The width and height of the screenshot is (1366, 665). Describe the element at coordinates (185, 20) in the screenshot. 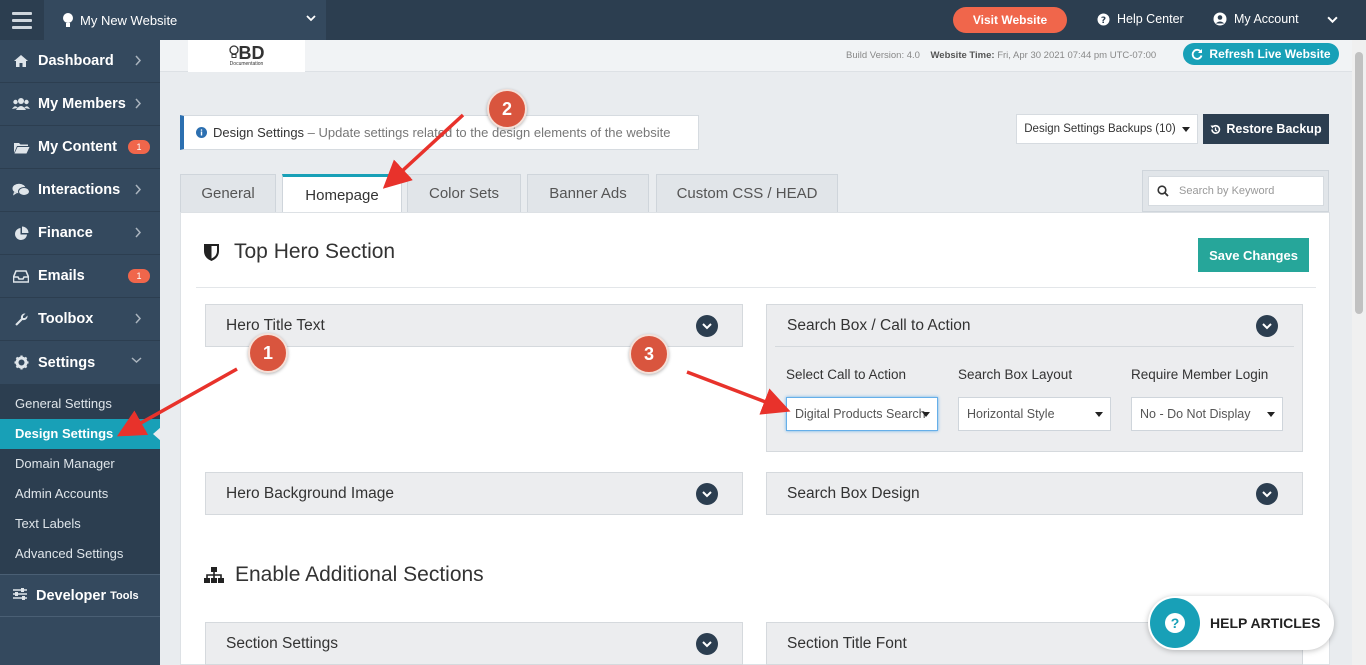

I see `website-selector: My New Website` at that location.